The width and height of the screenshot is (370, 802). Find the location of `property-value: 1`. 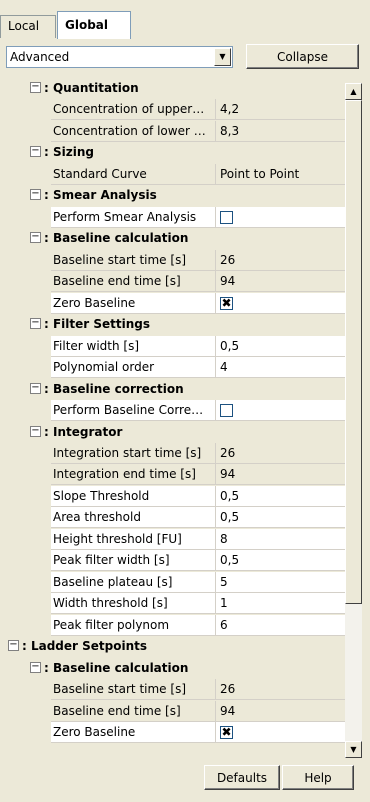

property-value: 1 is located at coordinates (224, 603).